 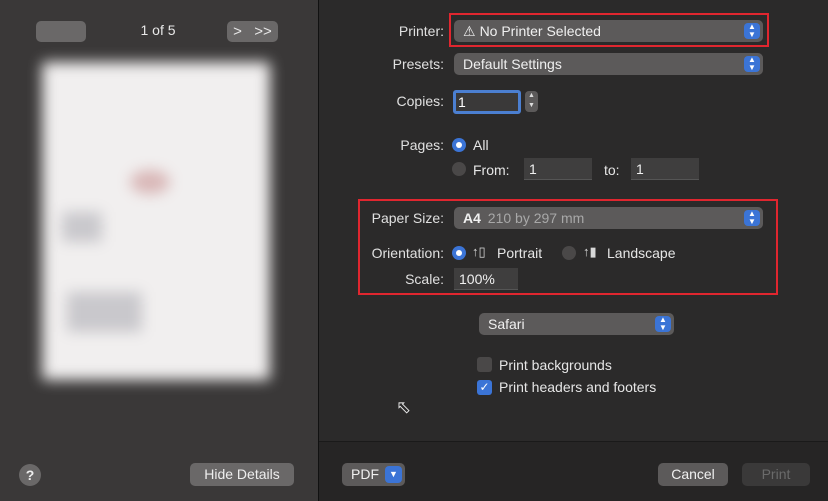 What do you see at coordinates (484, 387) in the screenshot?
I see `print-headers-checkbox: ✓` at bounding box center [484, 387].